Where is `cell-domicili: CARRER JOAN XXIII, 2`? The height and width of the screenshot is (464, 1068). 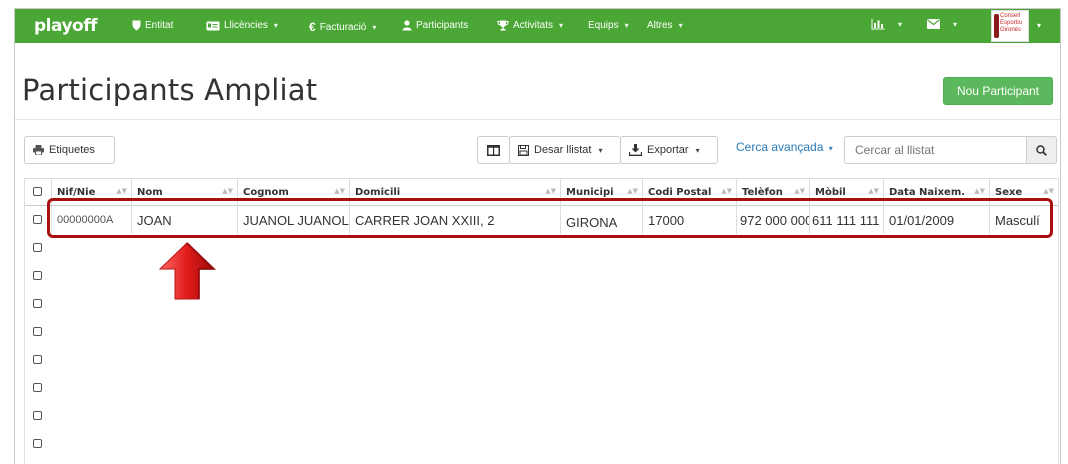 cell-domicili: CARRER JOAN XXIII, 2 is located at coordinates (454, 220).